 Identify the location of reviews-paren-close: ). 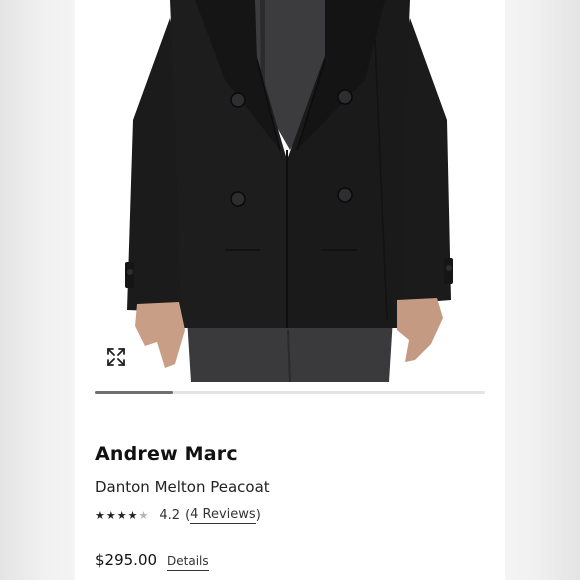
(258, 515).